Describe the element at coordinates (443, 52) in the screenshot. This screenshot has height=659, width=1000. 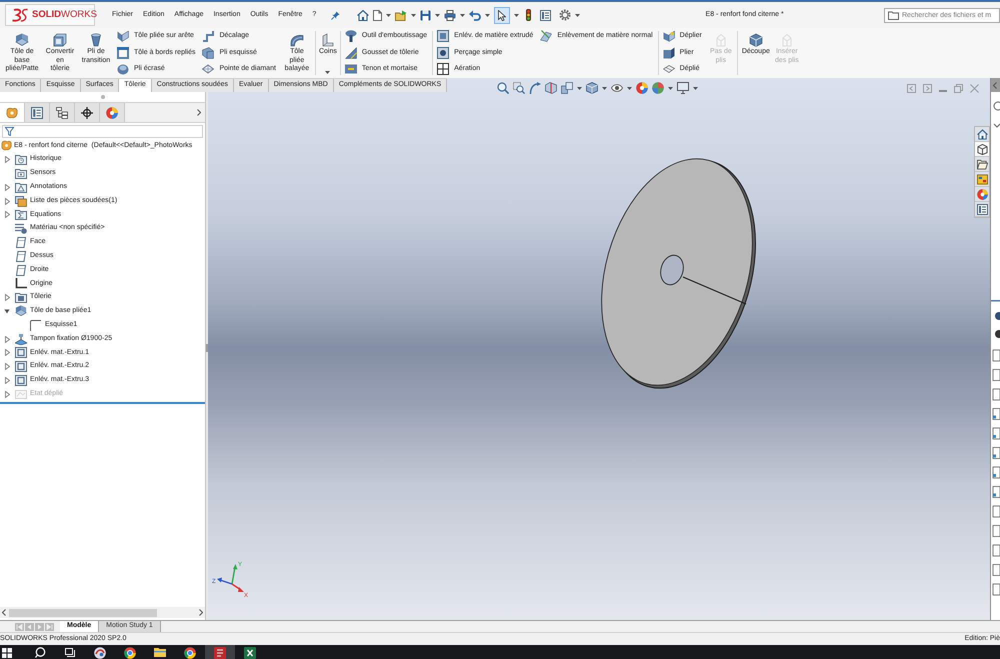
I see `drilled-square-icon` at that location.